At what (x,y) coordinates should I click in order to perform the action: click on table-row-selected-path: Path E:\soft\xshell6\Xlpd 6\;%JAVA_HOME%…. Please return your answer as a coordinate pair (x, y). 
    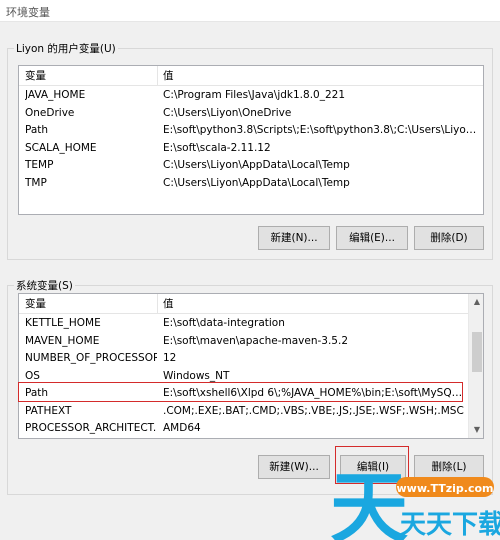
    Looking at the image, I should click on (244, 394).